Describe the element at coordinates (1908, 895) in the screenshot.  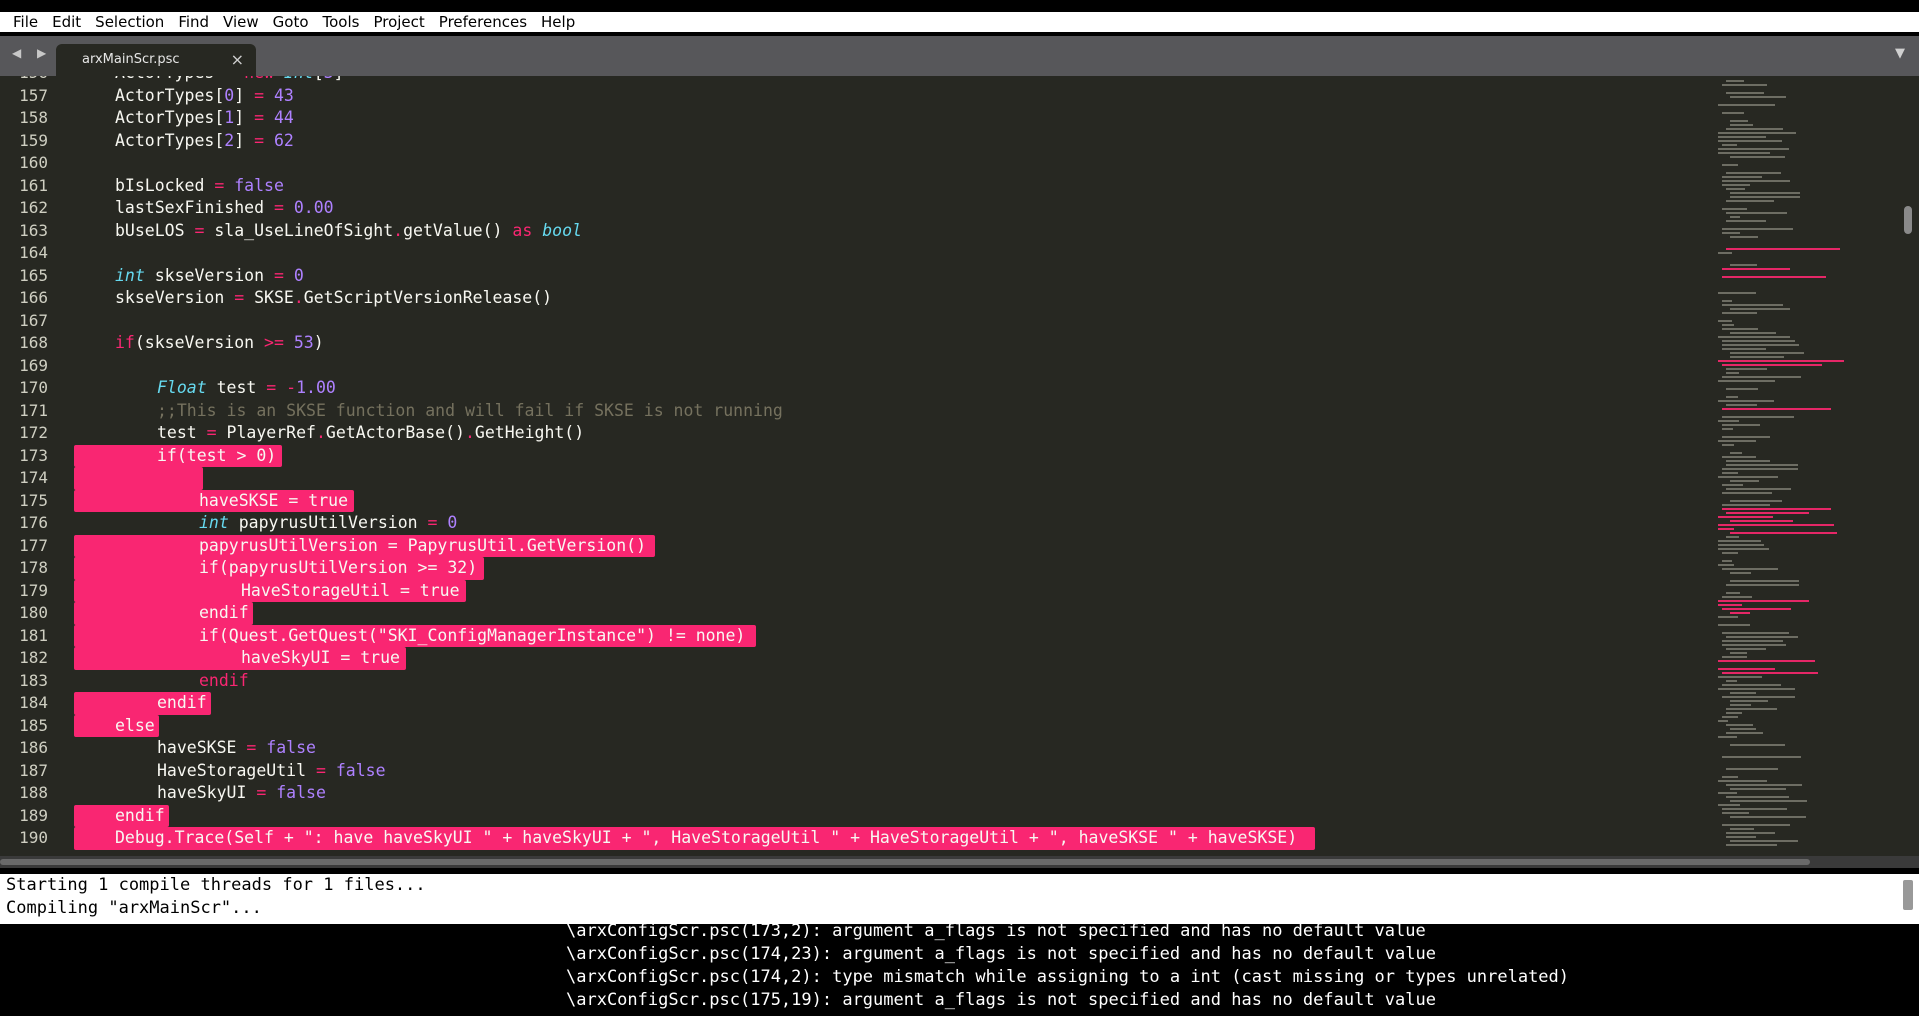
I see `output-scrollbar` at that location.